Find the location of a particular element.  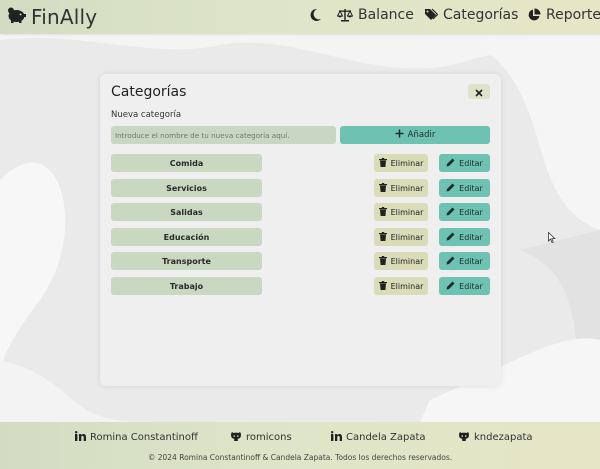

mouse-cursor-icon is located at coordinates (552, 237).